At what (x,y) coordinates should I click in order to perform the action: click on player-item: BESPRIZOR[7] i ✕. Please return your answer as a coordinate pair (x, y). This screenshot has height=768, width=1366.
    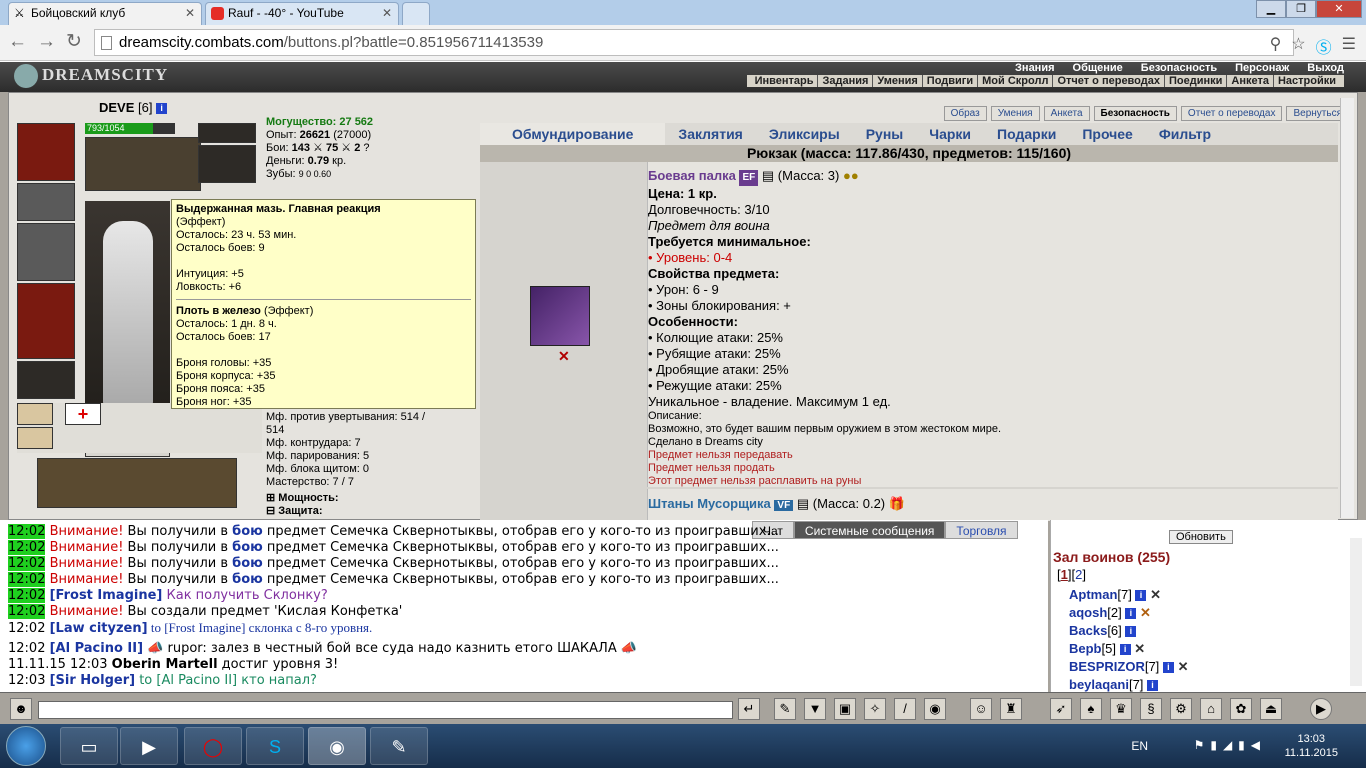
    Looking at the image, I should click on (1121, 667).